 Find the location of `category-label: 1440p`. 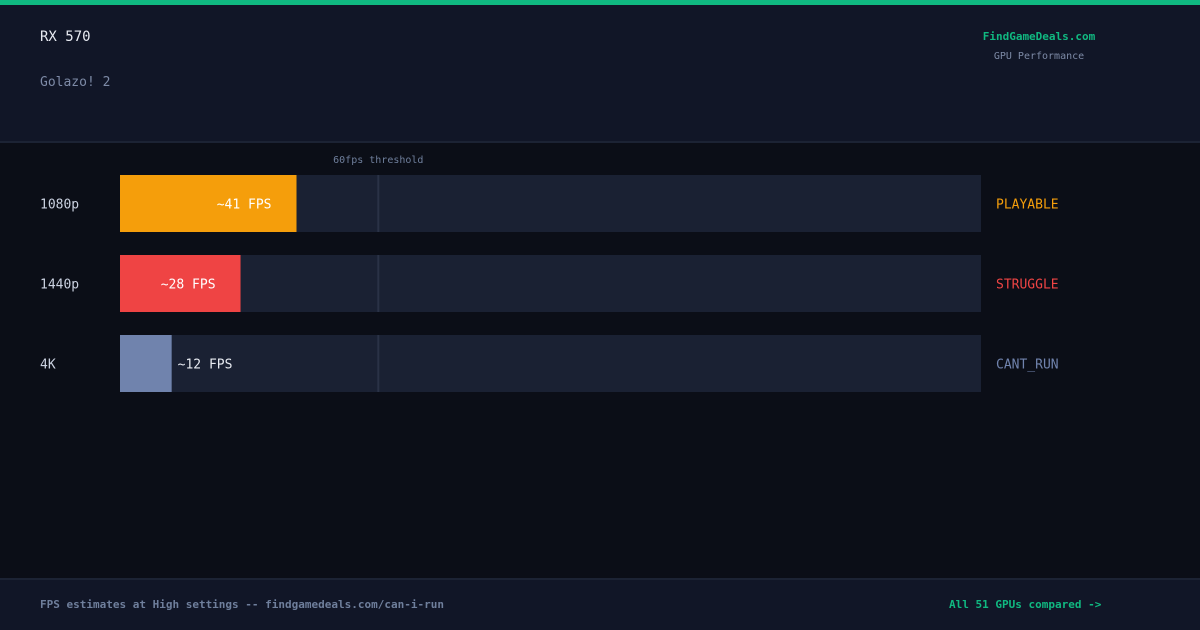

category-label: 1440p is located at coordinates (59, 285).